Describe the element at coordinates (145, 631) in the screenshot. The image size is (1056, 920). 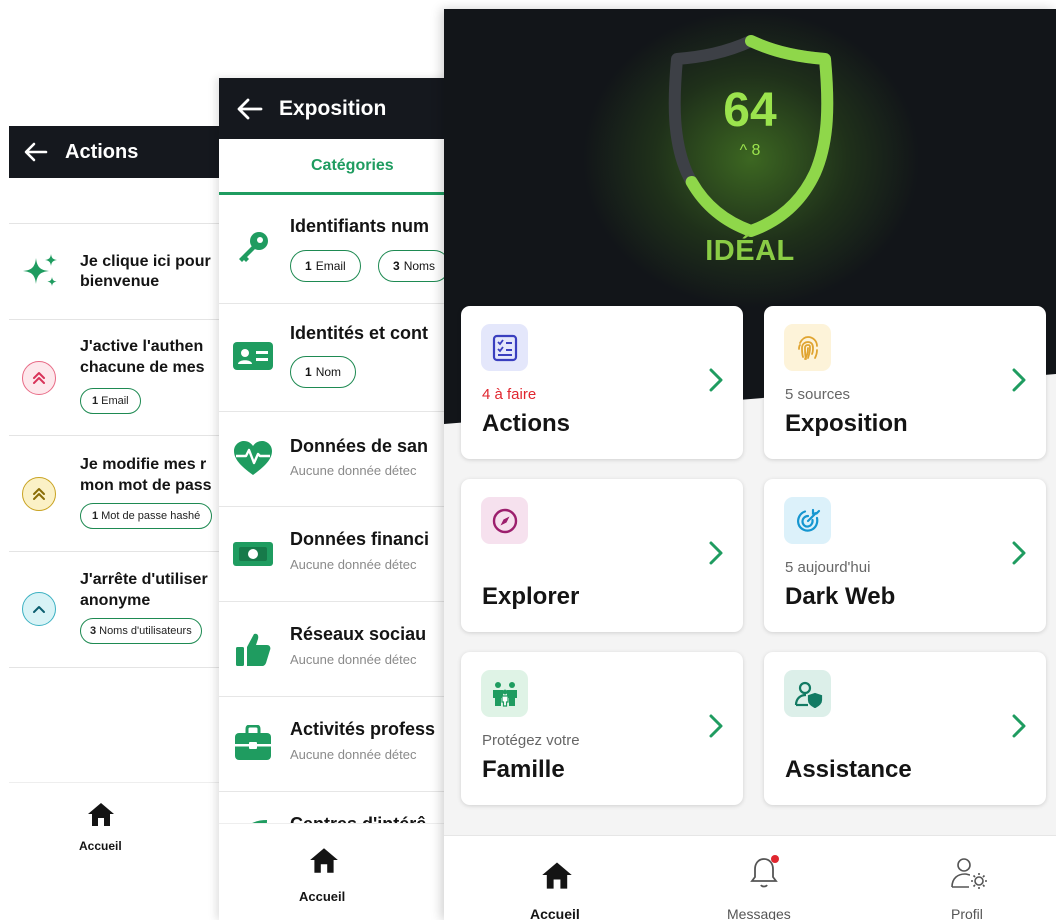
I see `chip-text: Noms d'utilisateurs` at that location.